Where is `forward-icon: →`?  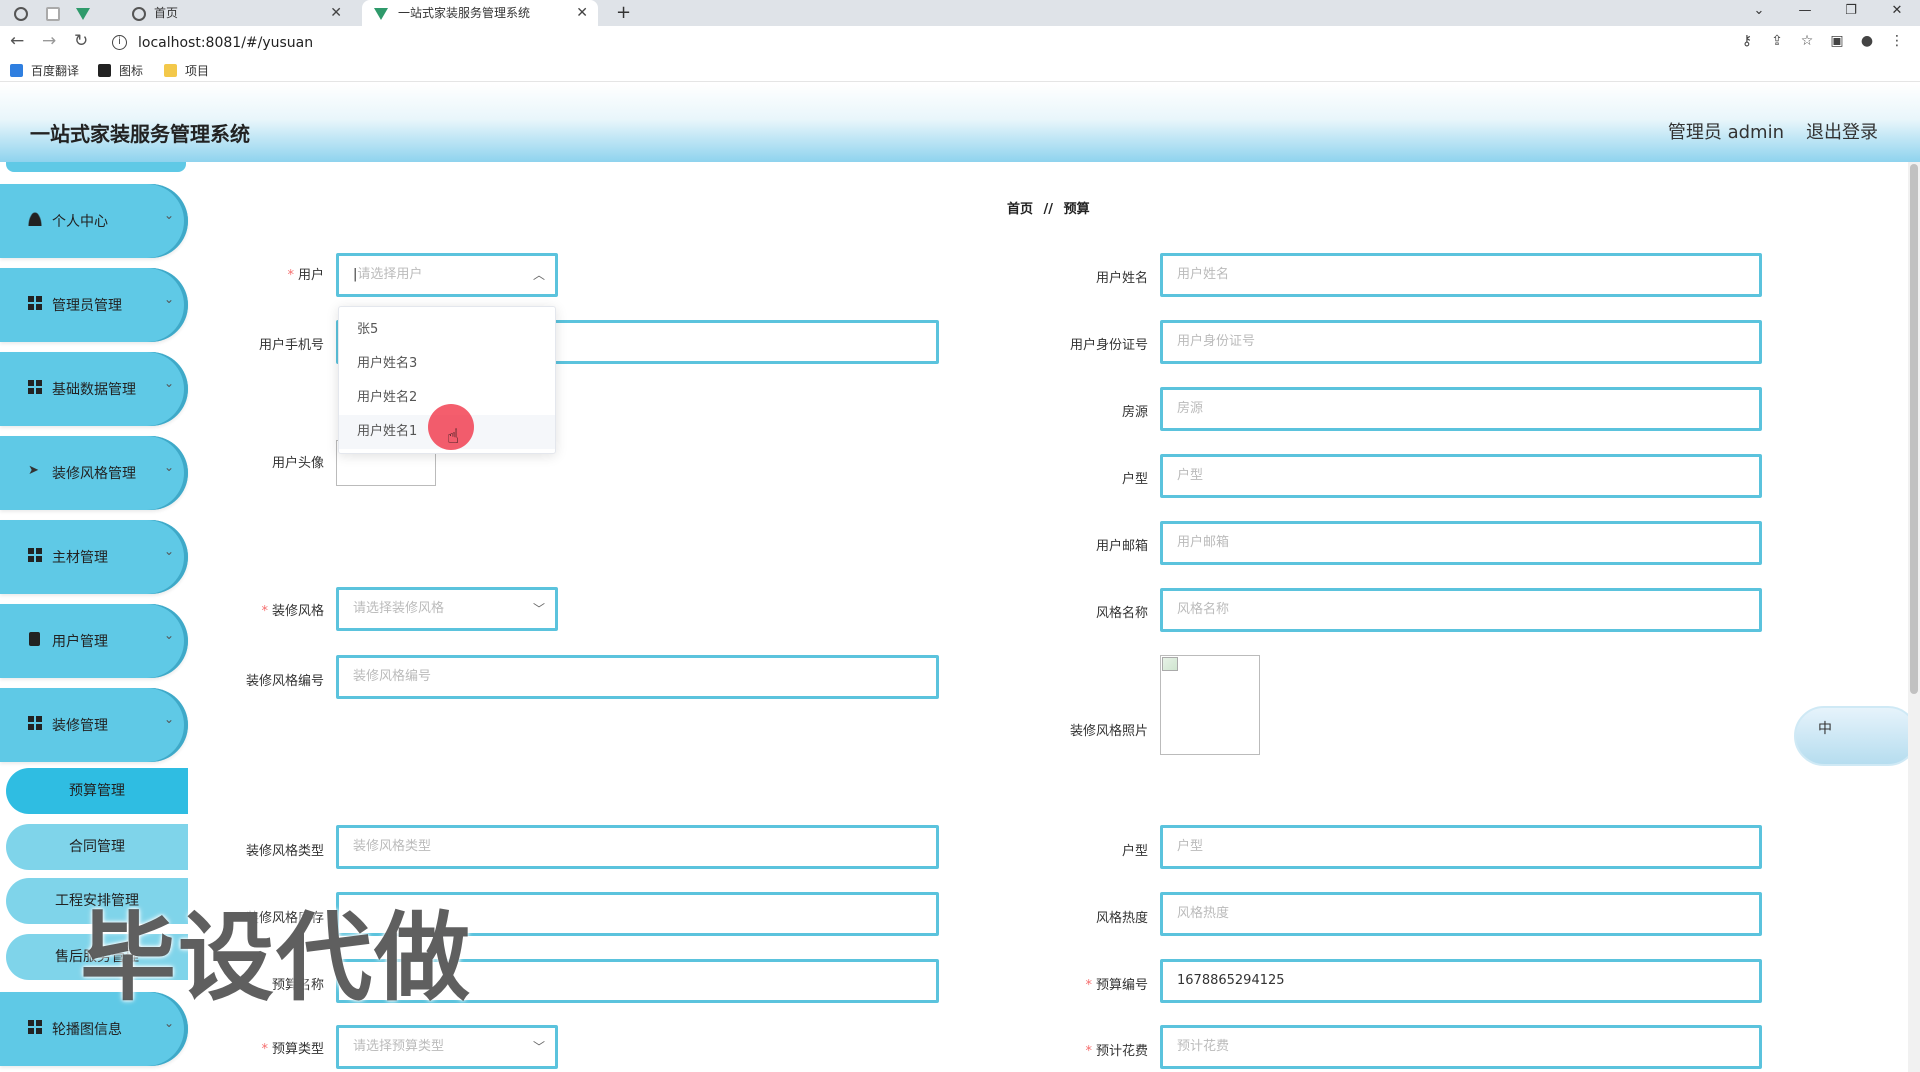 forward-icon: → is located at coordinates (49, 41).